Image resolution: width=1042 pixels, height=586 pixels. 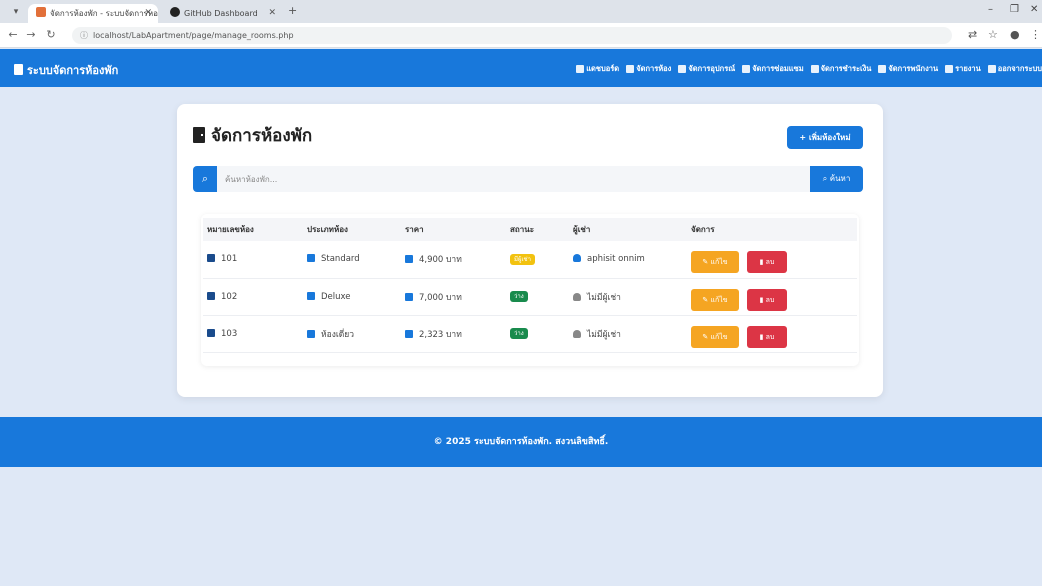 What do you see at coordinates (990, 9) in the screenshot?
I see `minimize-icon: –` at bounding box center [990, 9].